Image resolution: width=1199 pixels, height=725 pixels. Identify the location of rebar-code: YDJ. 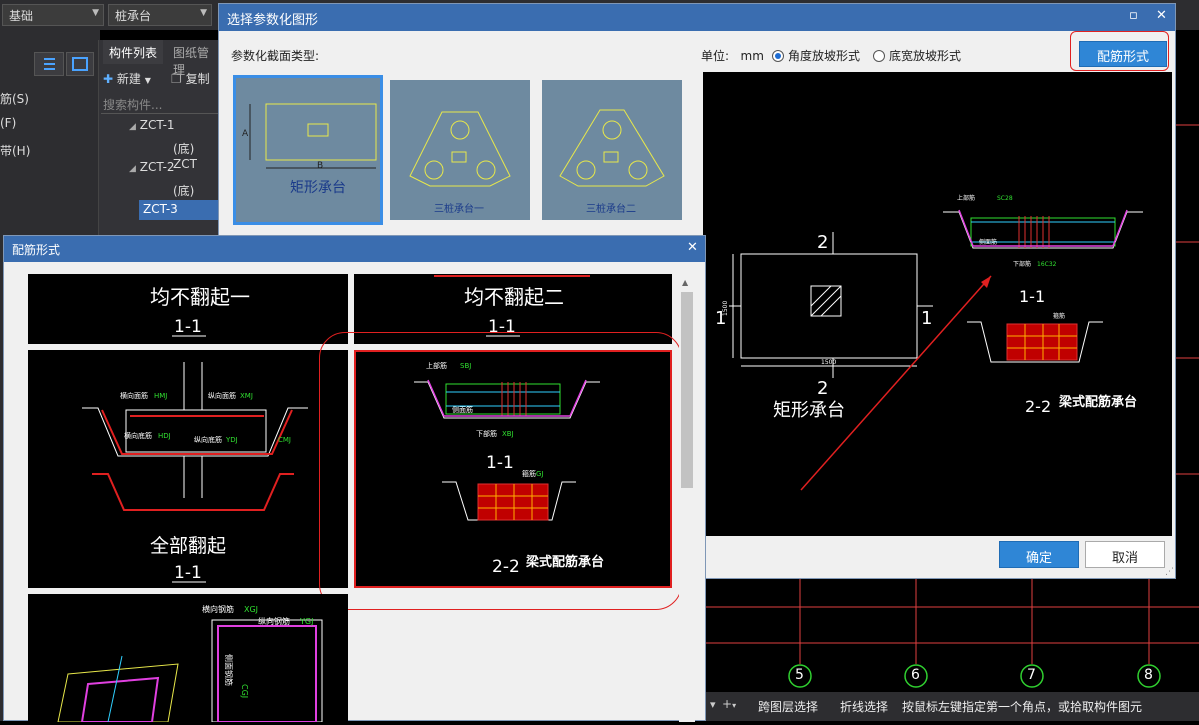
(231, 440).